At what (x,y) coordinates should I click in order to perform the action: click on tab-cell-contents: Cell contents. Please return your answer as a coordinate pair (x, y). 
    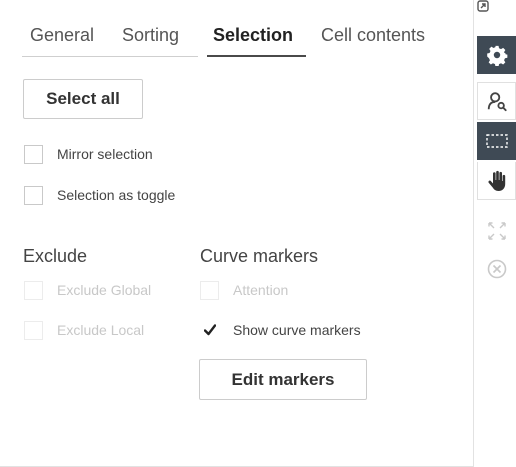
    Looking at the image, I should click on (373, 39).